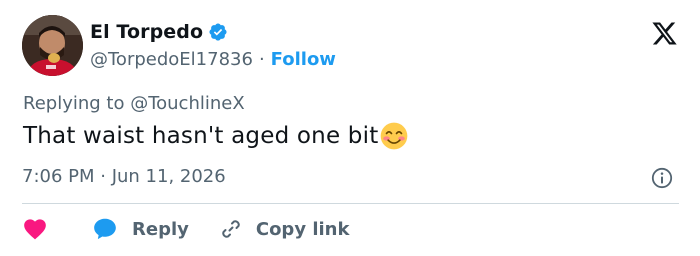  I want to click on handle: @TorpedoEl17836, so click(171, 59).